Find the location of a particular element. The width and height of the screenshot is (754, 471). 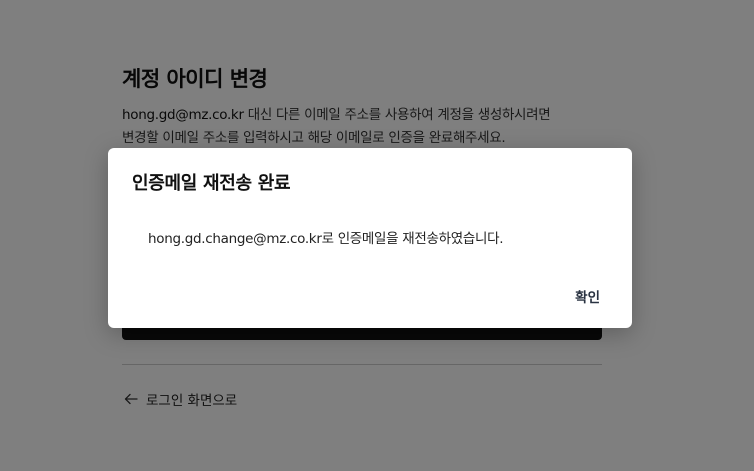

dialog-message: hong.gd.change@mz.co.kr로 인증메일을 재전송하였습니다. is located at coordinates (326, 239).